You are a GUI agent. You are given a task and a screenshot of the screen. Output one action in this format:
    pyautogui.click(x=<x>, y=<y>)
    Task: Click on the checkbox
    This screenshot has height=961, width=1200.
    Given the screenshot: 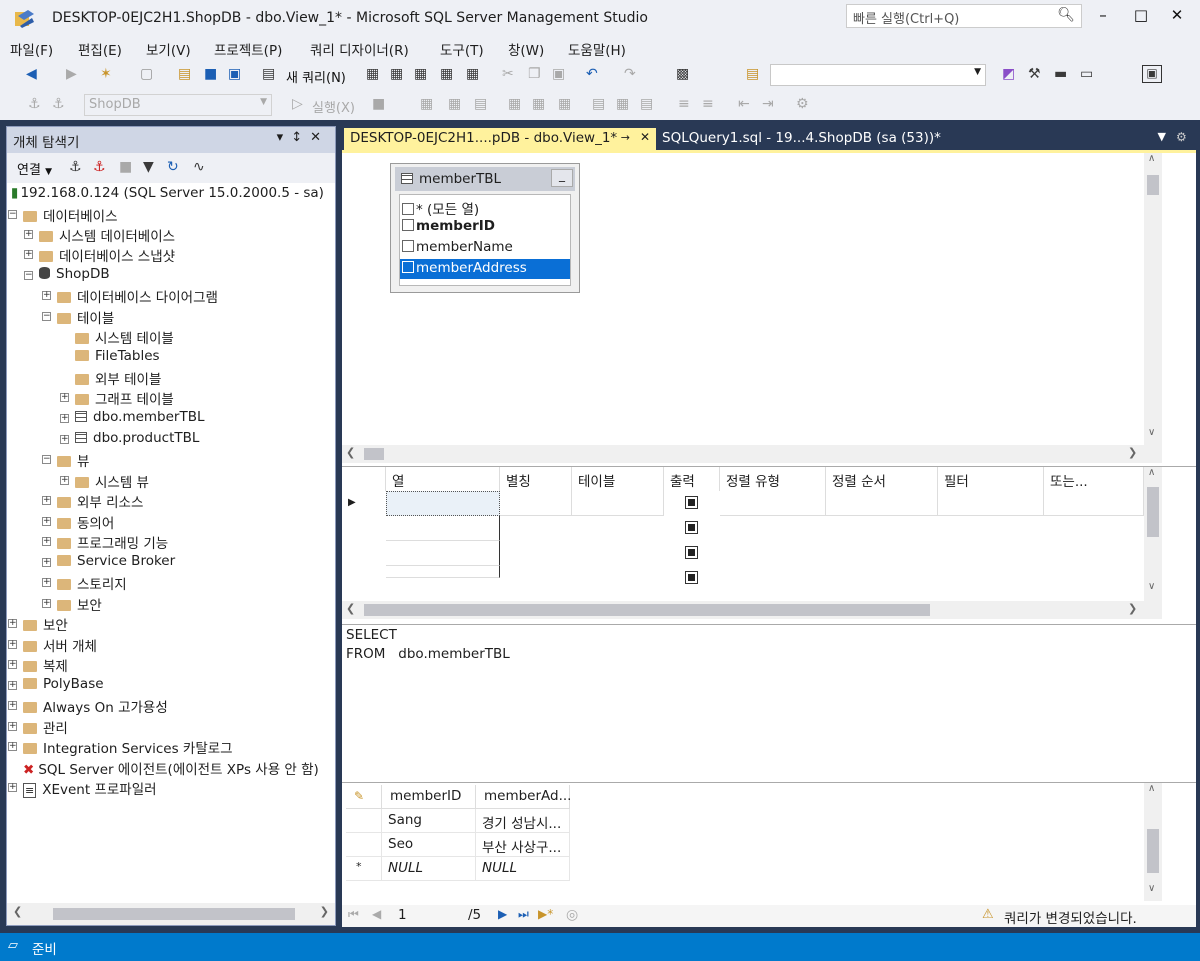 What is the action you would take?
    pyautogui.click(x=408, y=246)
    